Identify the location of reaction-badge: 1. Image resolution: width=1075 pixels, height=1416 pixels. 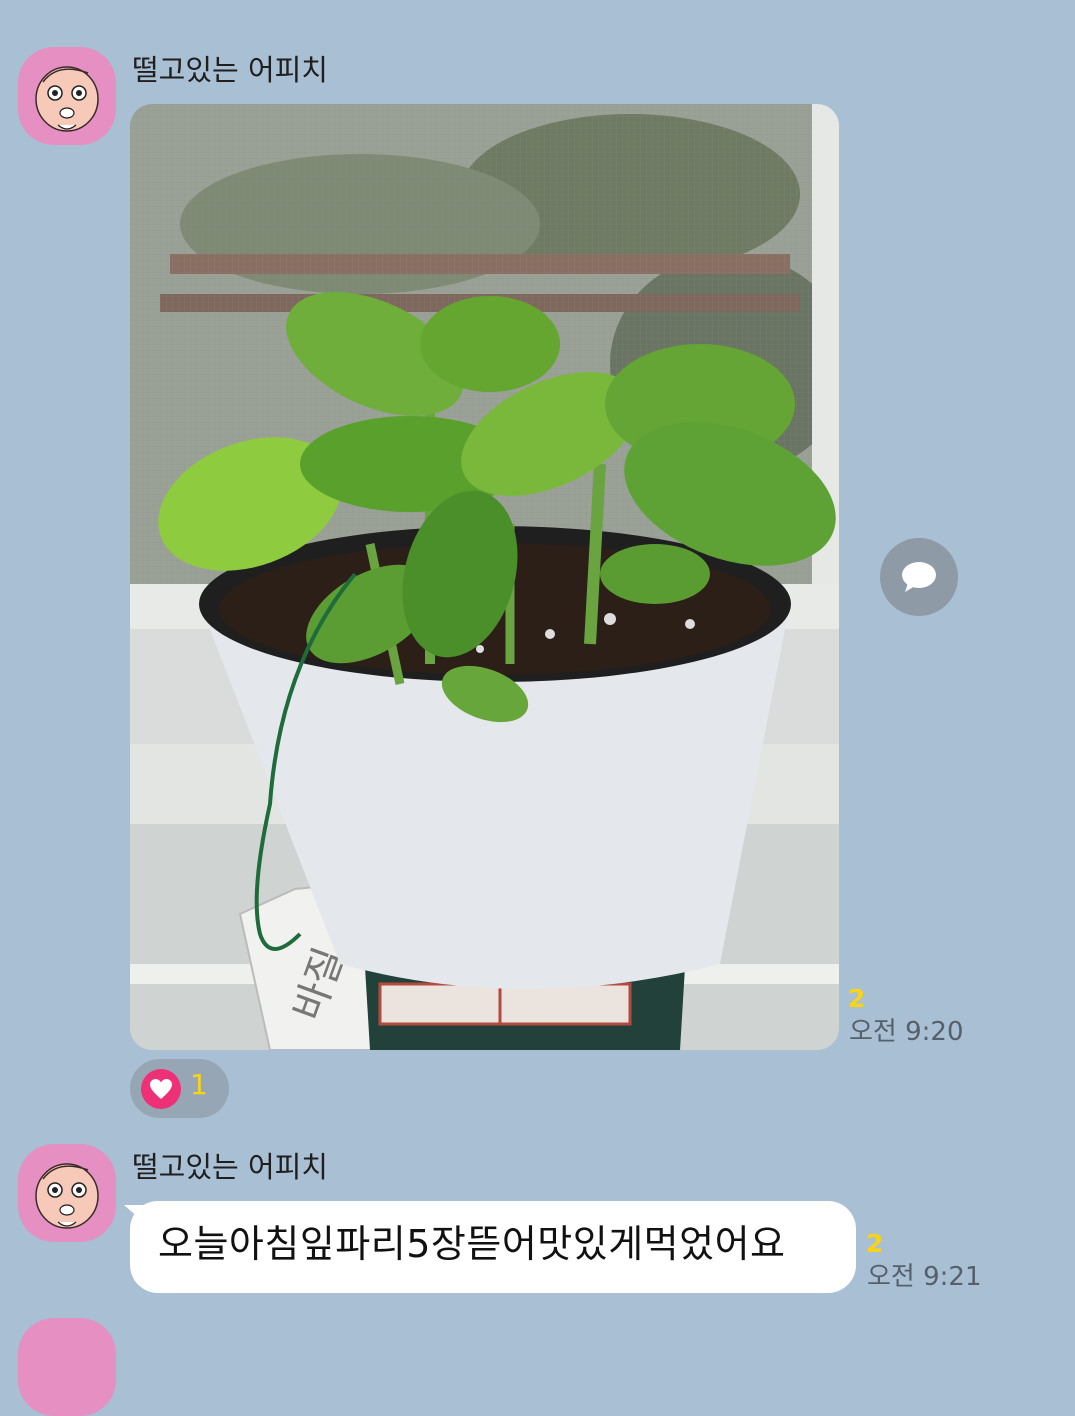
(179, 1088).